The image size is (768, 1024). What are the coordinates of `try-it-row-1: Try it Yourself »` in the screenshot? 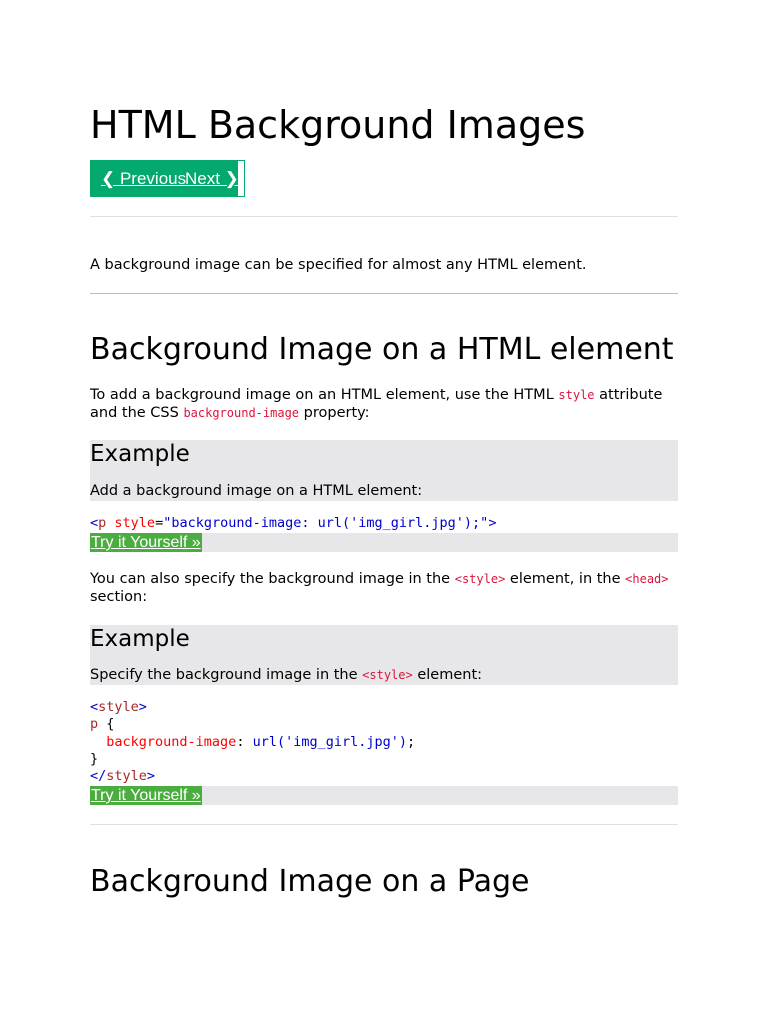 It's located at (384, 542).